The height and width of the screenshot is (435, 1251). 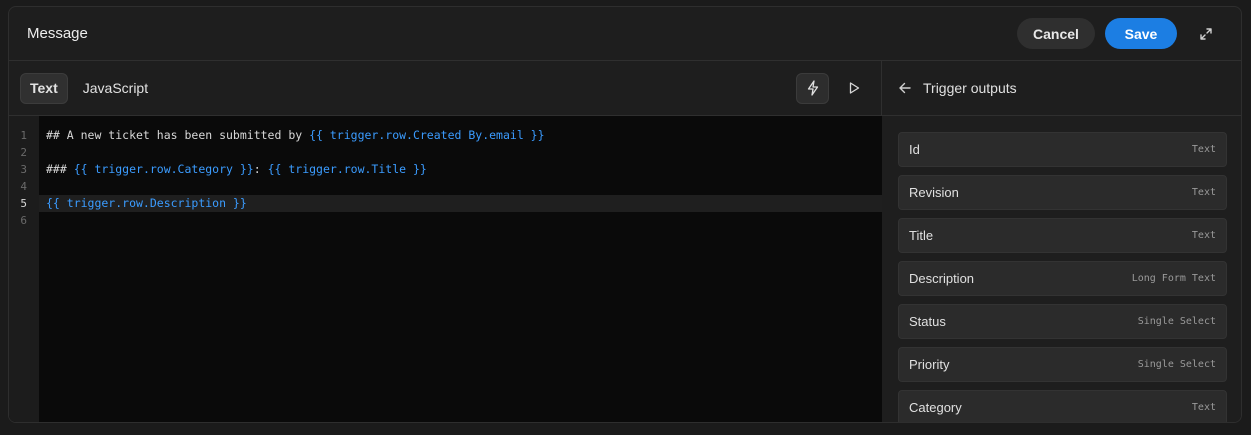 What do you see at coordinates (23, 203) in the screenshot?
I see `line-number-current: 5` at bounding box center [23, 203].